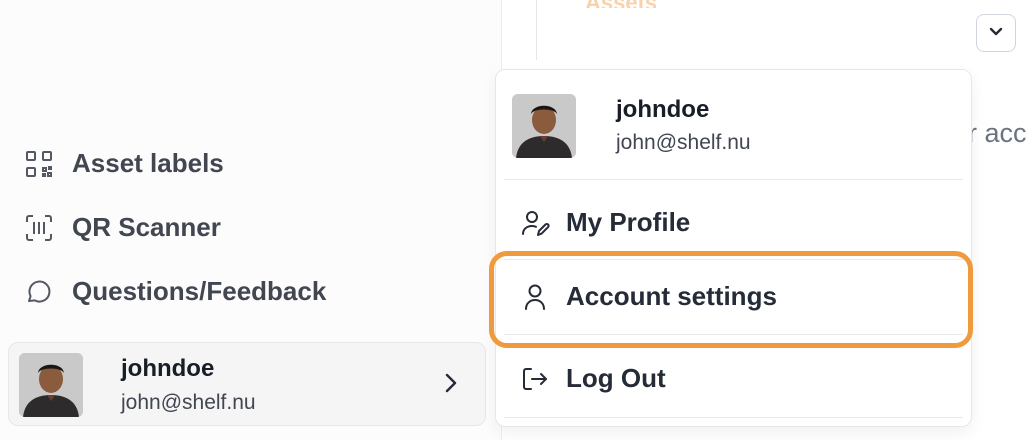 The width and height of the screenshot is (1034, 440). Describe the element at coordinates (731, 299) in the screenshot. I see `highlight-outline` at that location.